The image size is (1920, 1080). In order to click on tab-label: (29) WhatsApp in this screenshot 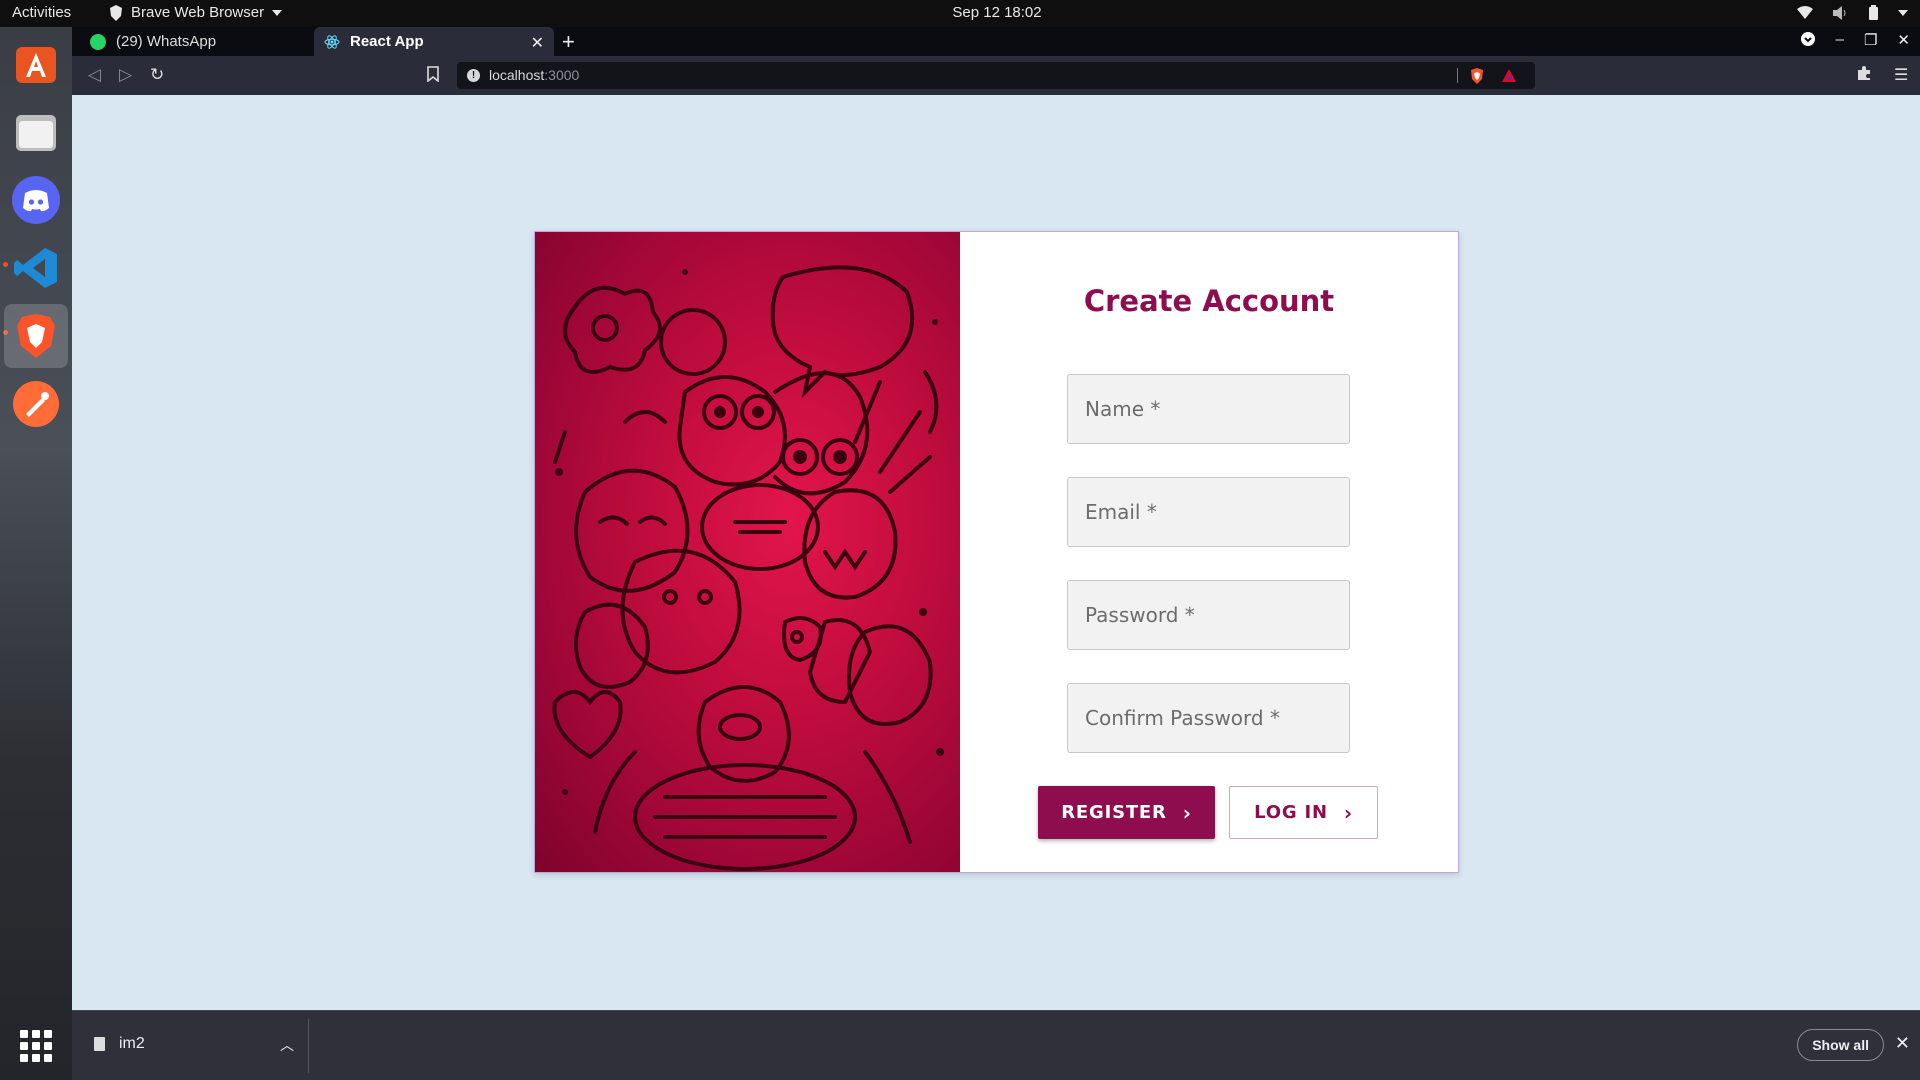, I will do `click(166, 41)`.